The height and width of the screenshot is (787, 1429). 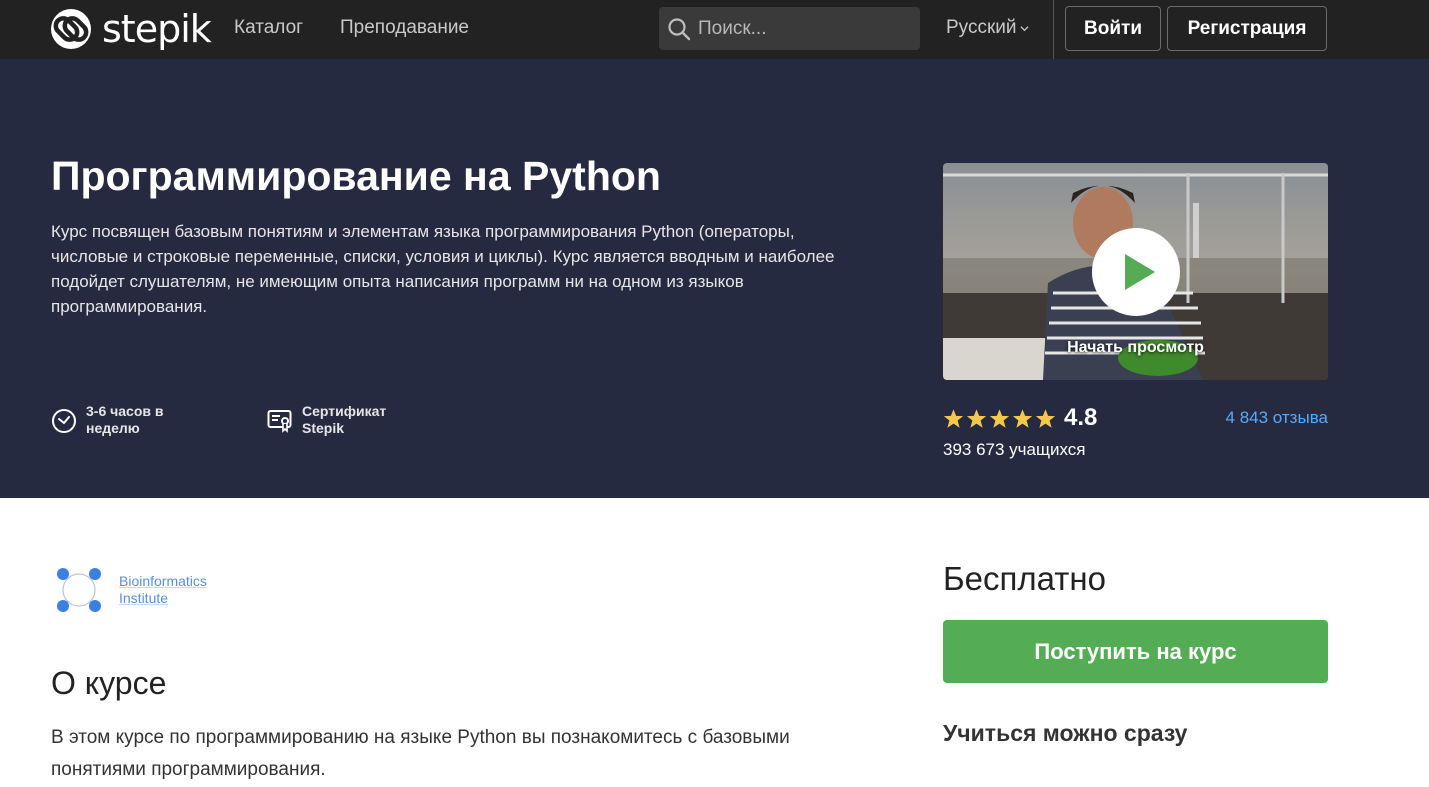 What do you see at coordinates (1277, 418) in the screenshot?
I see `reviews-link: 4 843 отзыва` at bounding box center [1277, 418].